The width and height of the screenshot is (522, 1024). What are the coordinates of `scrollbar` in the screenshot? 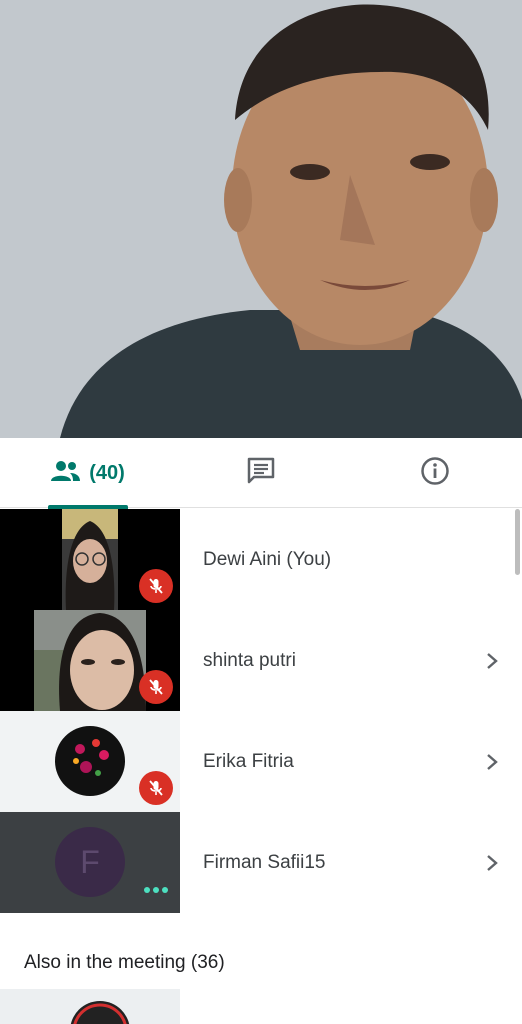 It's located at (517, 542).